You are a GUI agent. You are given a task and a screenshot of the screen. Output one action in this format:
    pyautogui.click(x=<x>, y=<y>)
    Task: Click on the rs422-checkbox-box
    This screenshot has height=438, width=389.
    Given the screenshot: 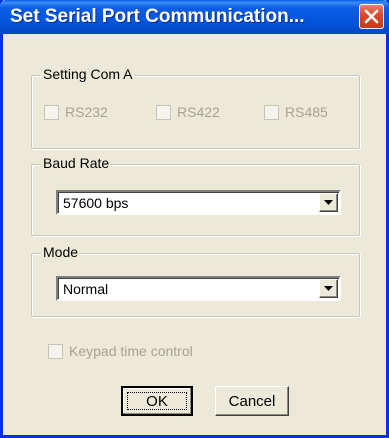 What is the action you would take?
    pyautogui.click(x=163, y=112)
    